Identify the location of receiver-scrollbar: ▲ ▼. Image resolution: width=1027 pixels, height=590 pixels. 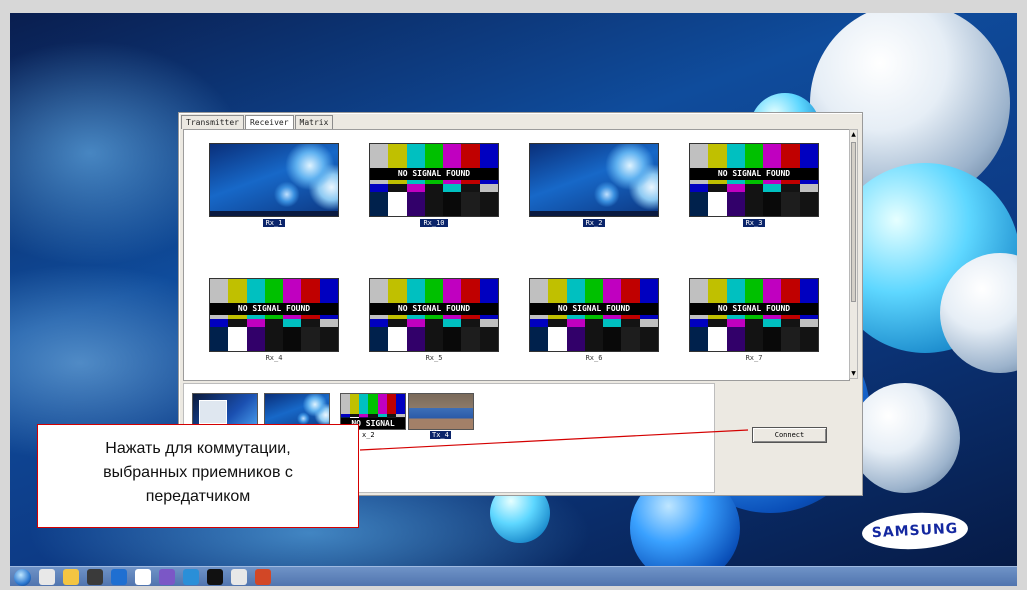
(853, 254).